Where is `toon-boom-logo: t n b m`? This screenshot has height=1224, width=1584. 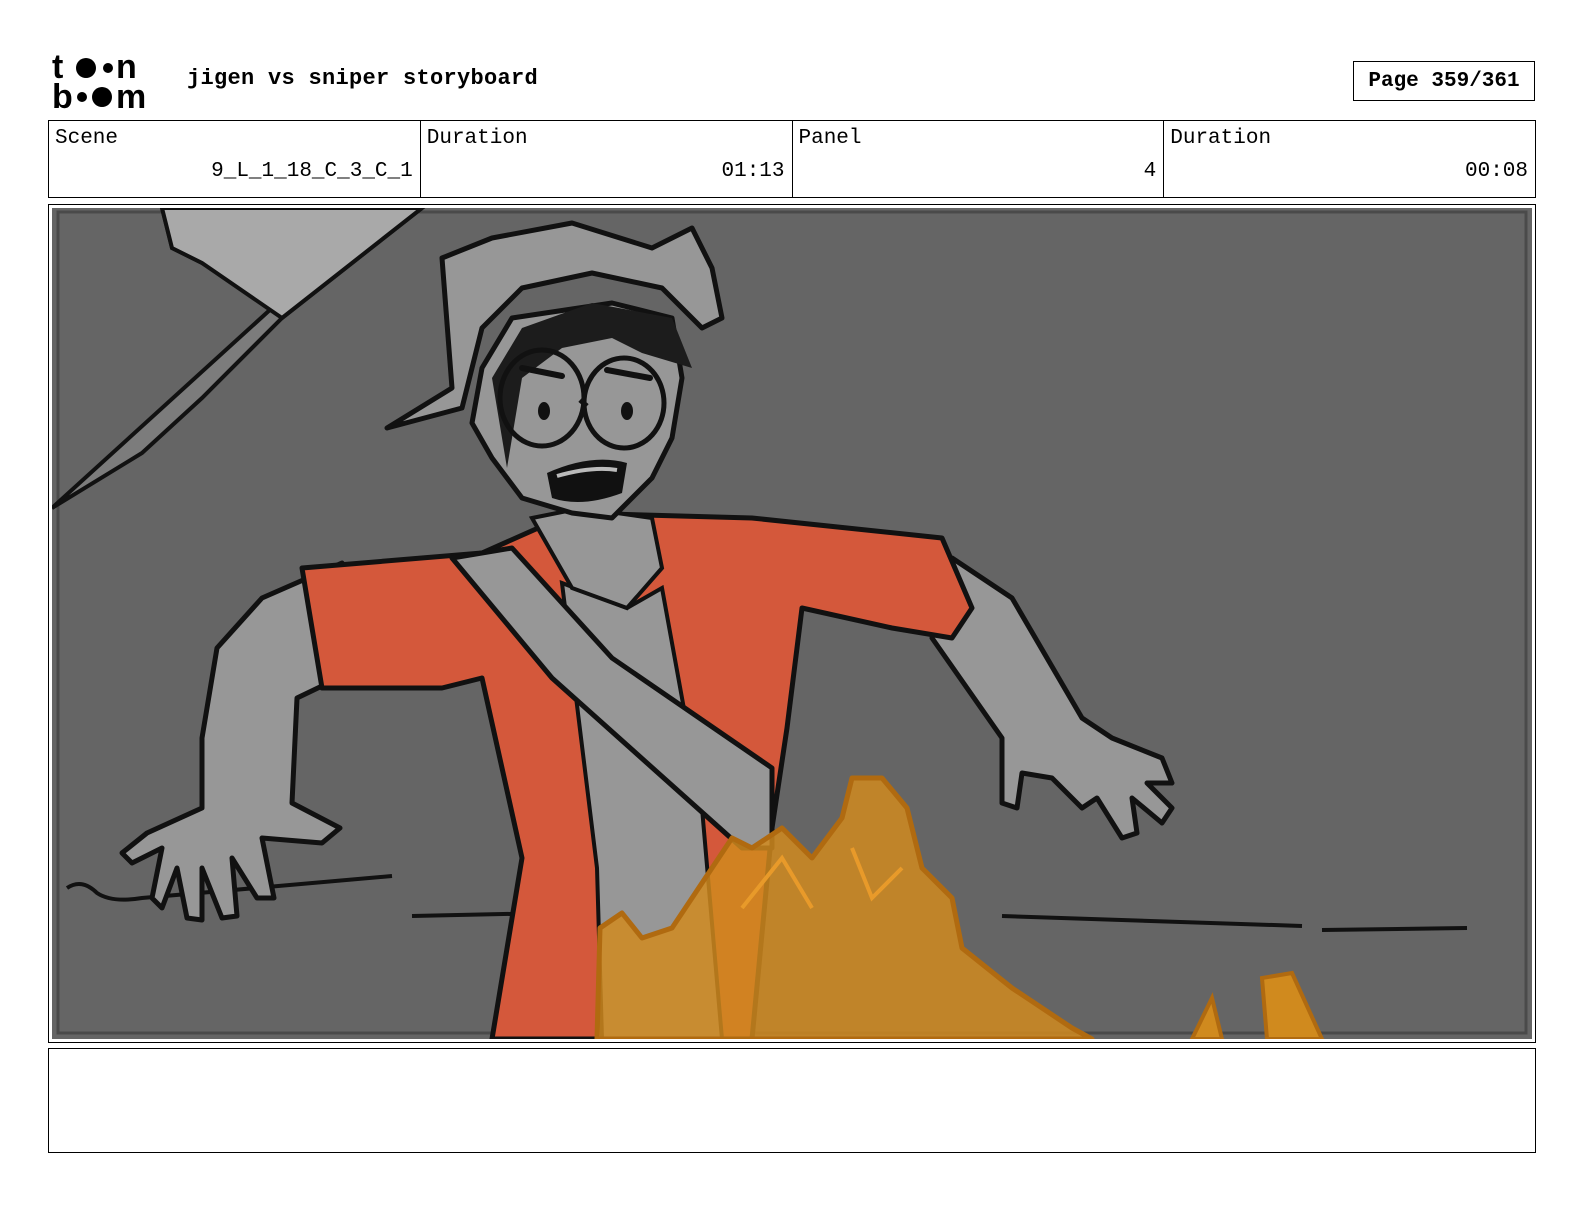 toon-boom-logo: t n b m is located at coordinates (99, 81).